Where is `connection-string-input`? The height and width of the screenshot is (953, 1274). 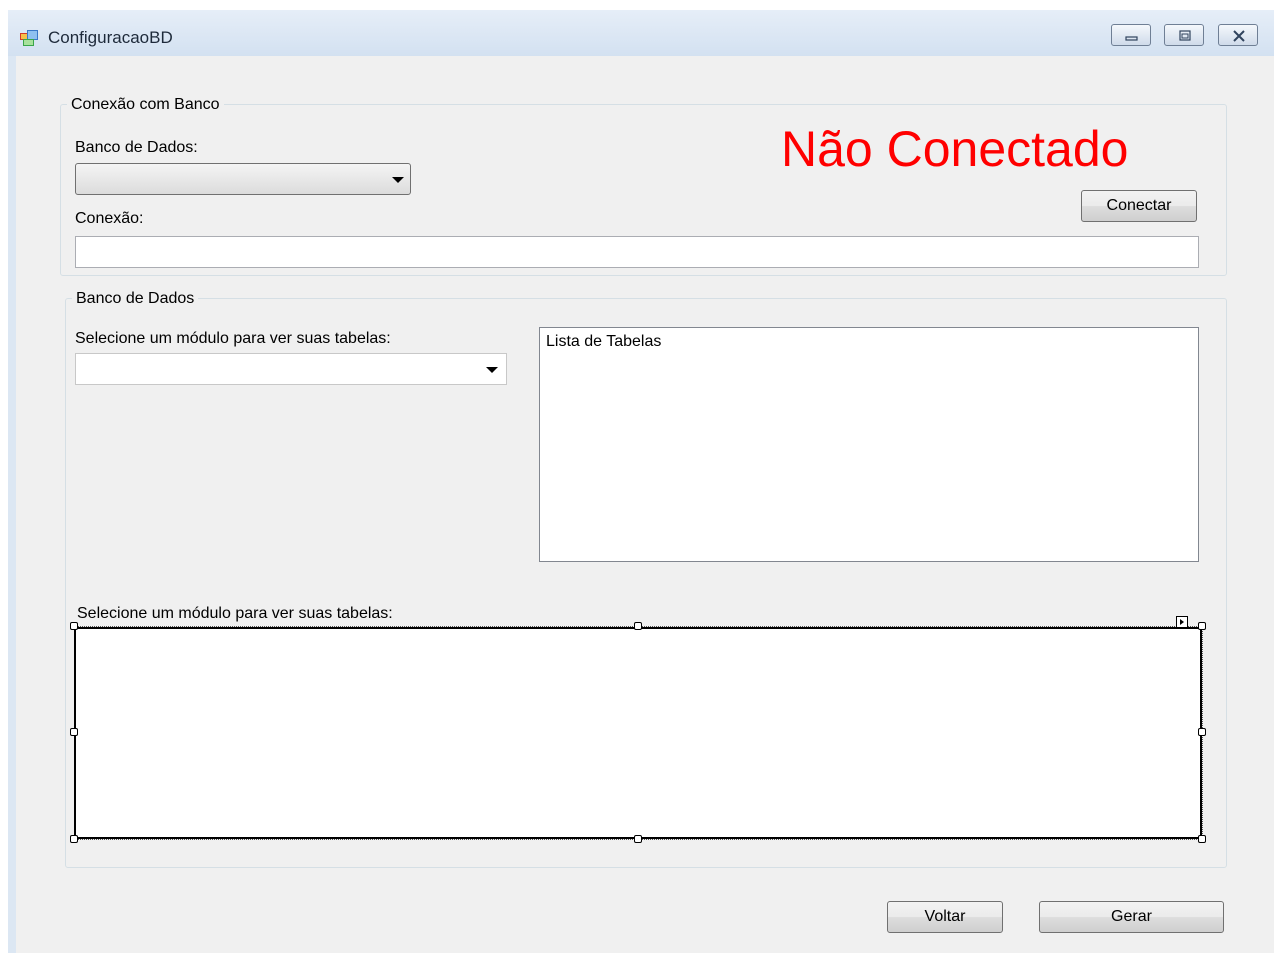 connection-string-input is located at coordinates (637, 252).